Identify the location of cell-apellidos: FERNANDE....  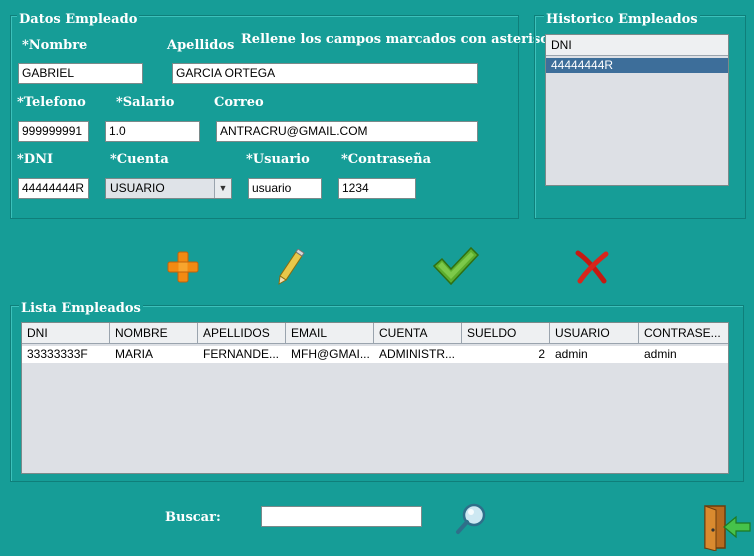
(241, 354).